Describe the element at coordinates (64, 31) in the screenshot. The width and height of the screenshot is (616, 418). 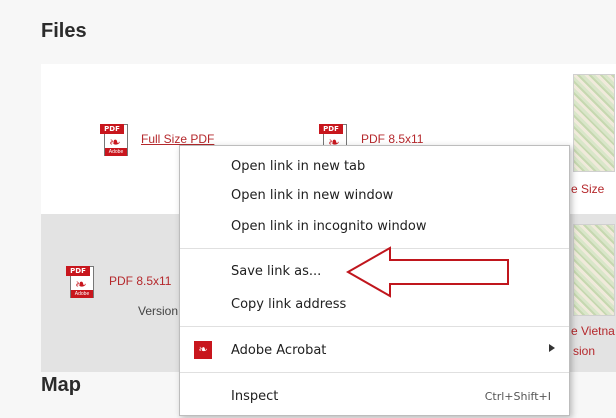
I see `files-heading: Files` at that location.